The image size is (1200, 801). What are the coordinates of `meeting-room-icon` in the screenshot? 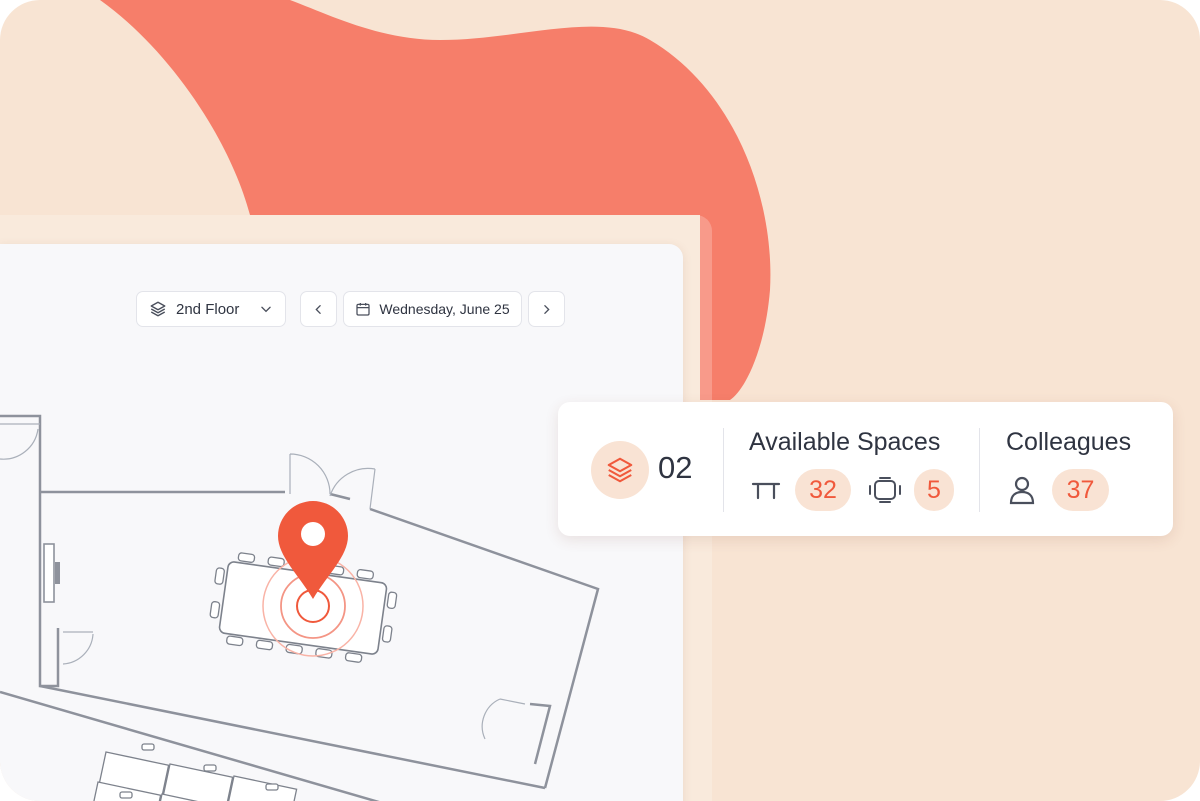 It's located at (885, 490).